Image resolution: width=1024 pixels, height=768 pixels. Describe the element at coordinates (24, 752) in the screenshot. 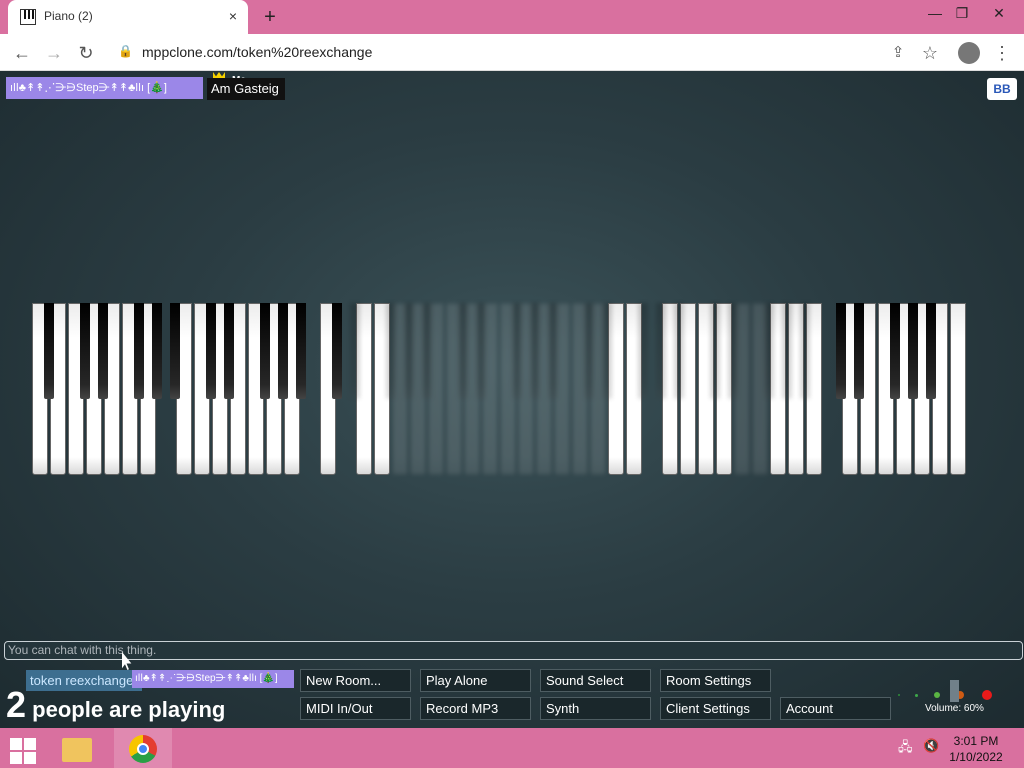

I see `windows-start-icon` at that location.